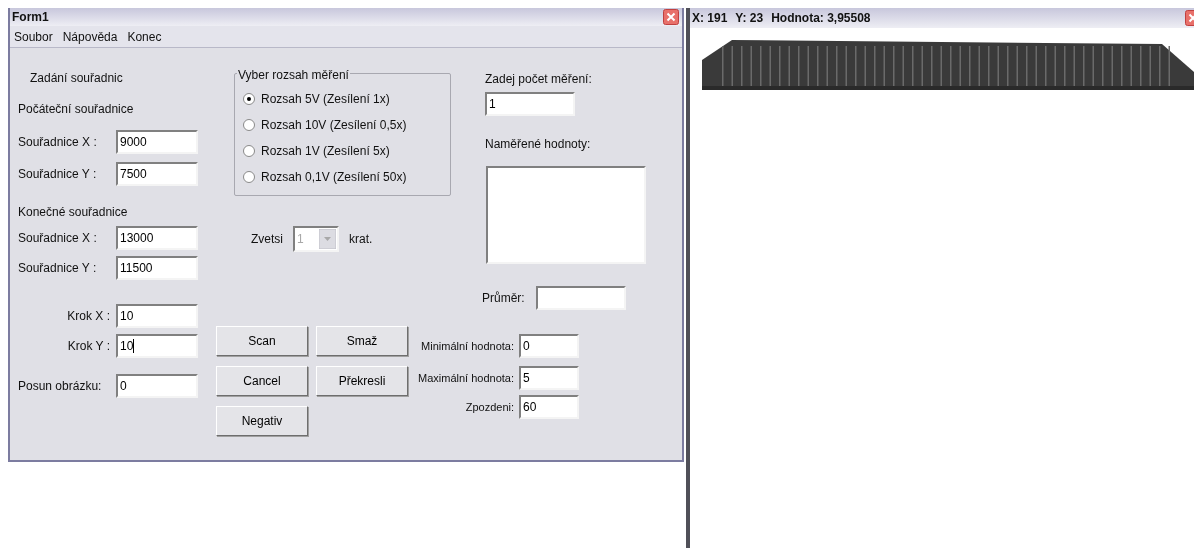  Describe the element at coordinates (362, 381) in the screenshot. I see `form-button: Překresli` at that location.